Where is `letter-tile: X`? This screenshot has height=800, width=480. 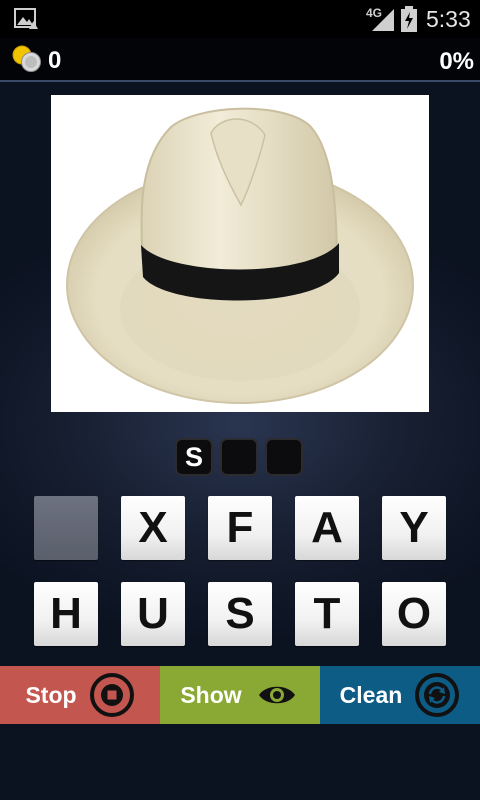
letter-tile: X is located at coordinates (153, 528).